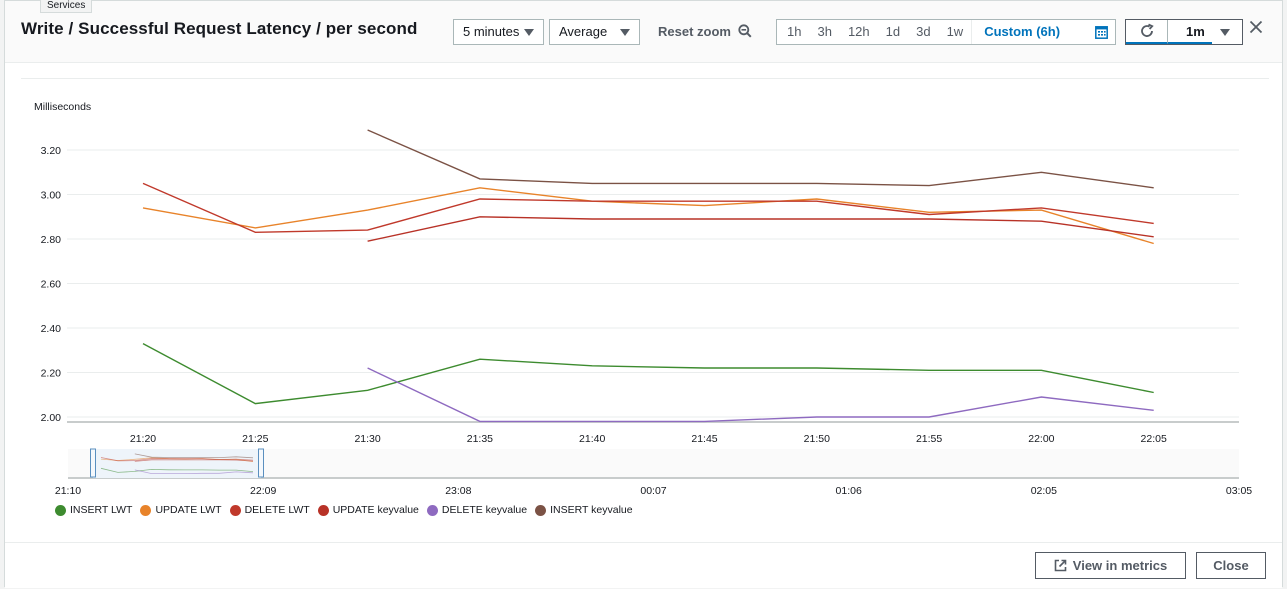  I want to click on legend-label: INSERT LWT, so click(101, 510).